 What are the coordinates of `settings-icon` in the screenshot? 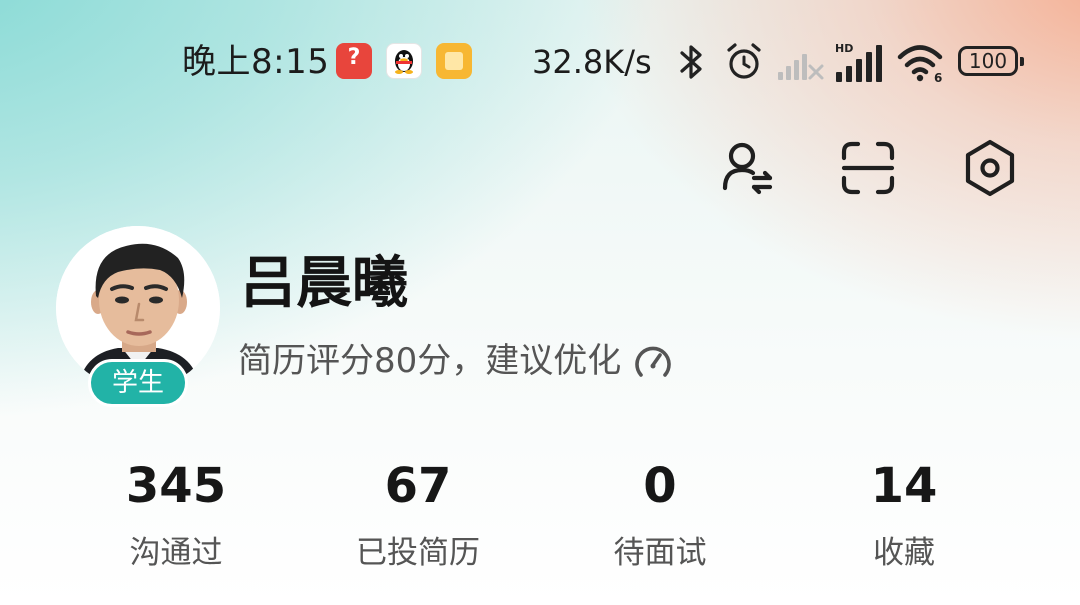 It's located at (990, 168).